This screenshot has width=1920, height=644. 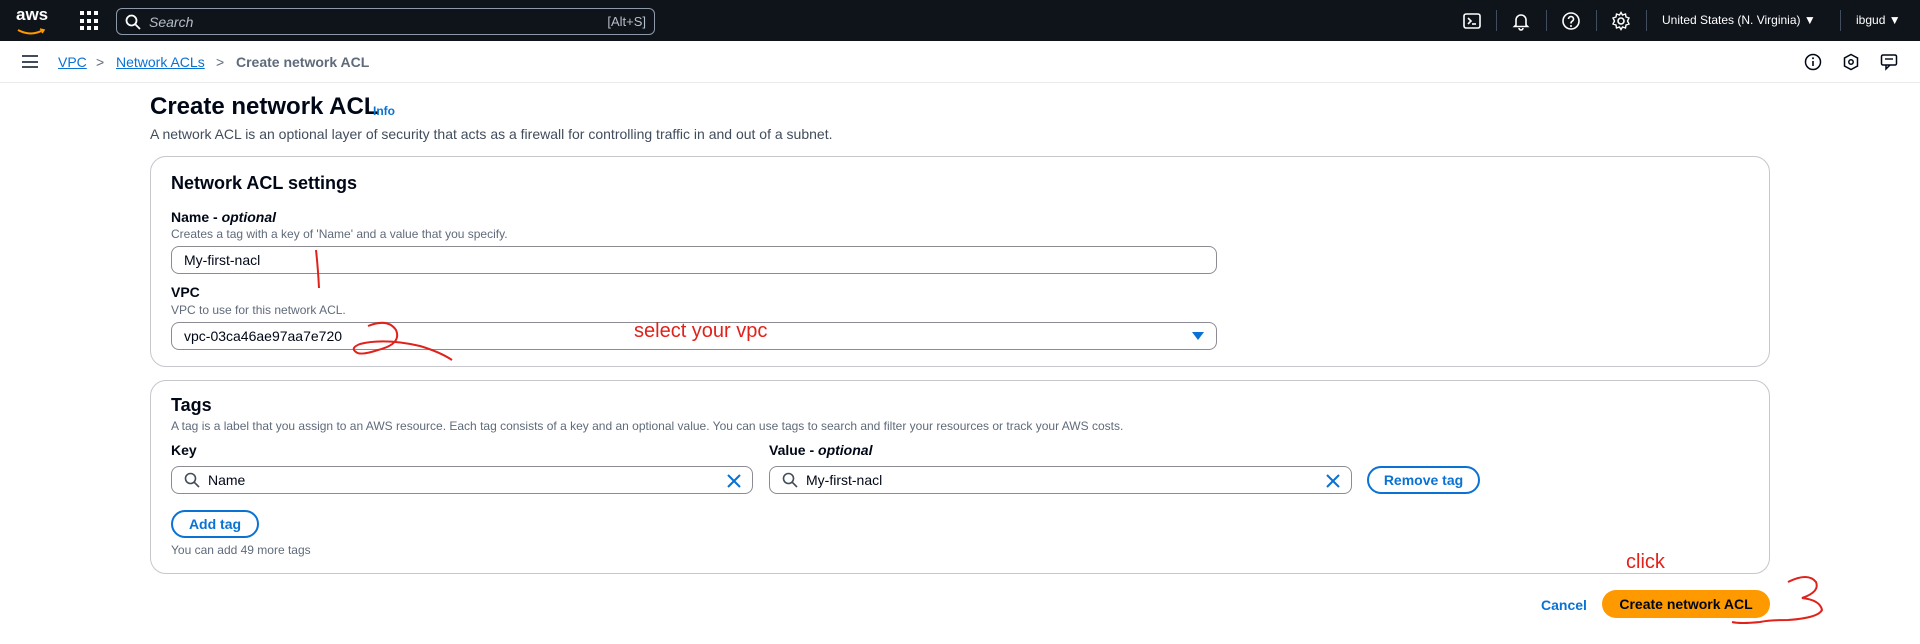 What do you see at coordinates (31, 31) in the screenshot?
I see `aws-smile-icon` at bounding box center [31, 31].